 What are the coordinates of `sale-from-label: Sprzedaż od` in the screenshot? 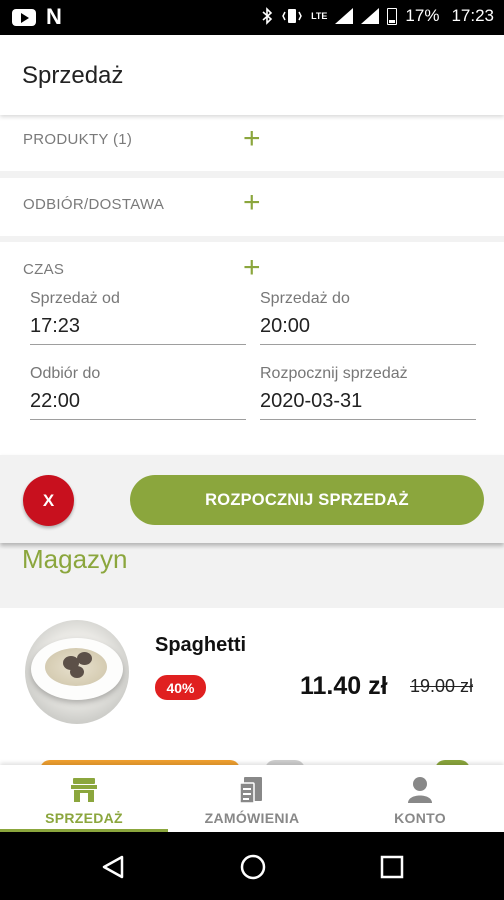 It's located at (75, 298).